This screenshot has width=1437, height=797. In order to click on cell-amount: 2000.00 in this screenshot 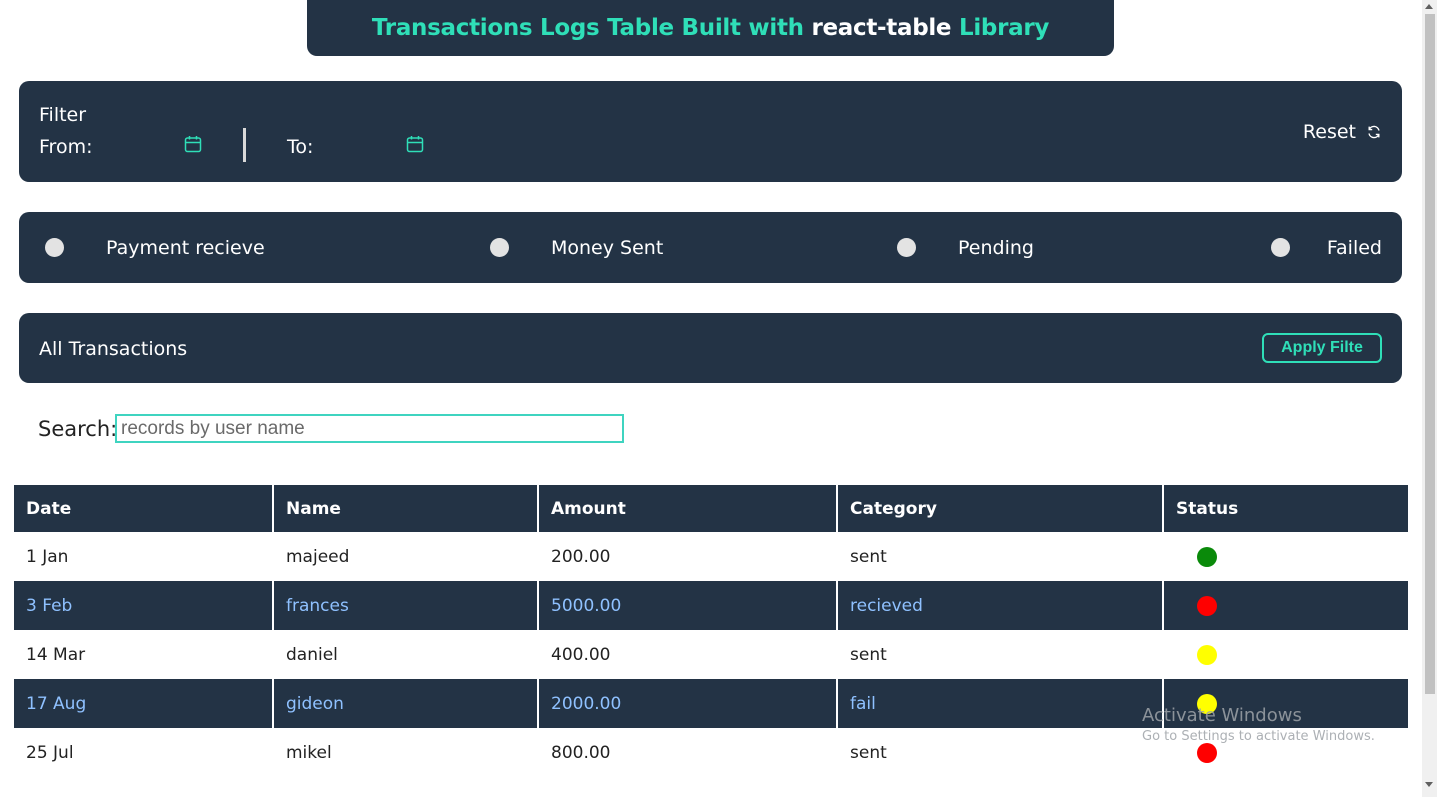, I will do `click(688, 703)`.